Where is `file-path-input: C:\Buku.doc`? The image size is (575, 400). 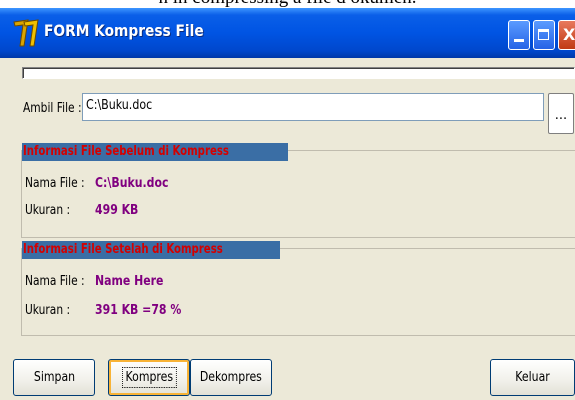
file-path-input: C:\Buku.doc is located at coordinates (313, 107).